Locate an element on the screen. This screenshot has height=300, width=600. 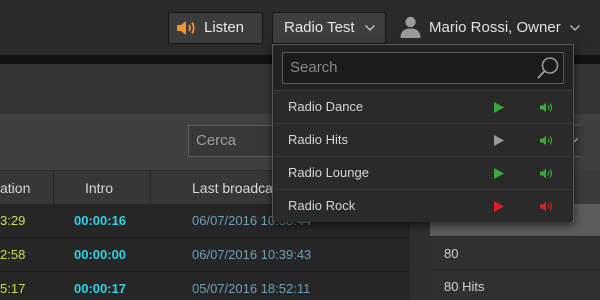
duration-cell: 5:17 is located at coordinates (13, 288).